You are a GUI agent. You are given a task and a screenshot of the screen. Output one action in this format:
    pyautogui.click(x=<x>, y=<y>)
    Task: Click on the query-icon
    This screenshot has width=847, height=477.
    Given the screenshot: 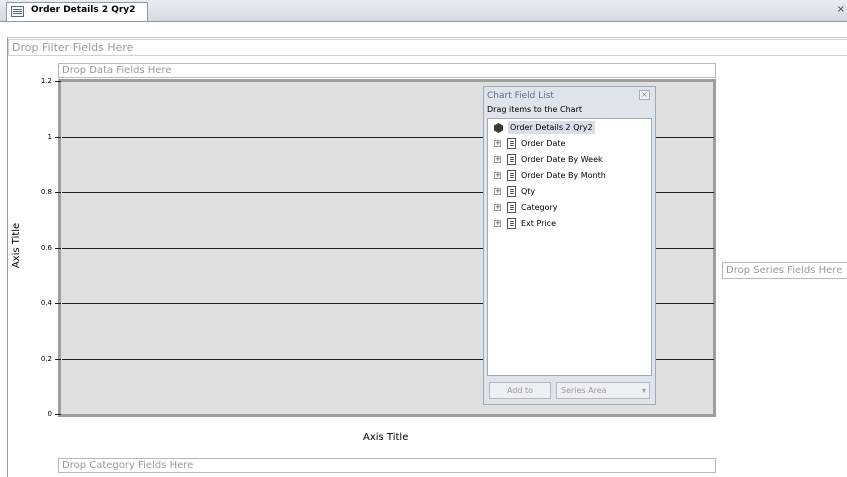 What is the action you would take?
    pyautogui.click(x=17, y=11)
    